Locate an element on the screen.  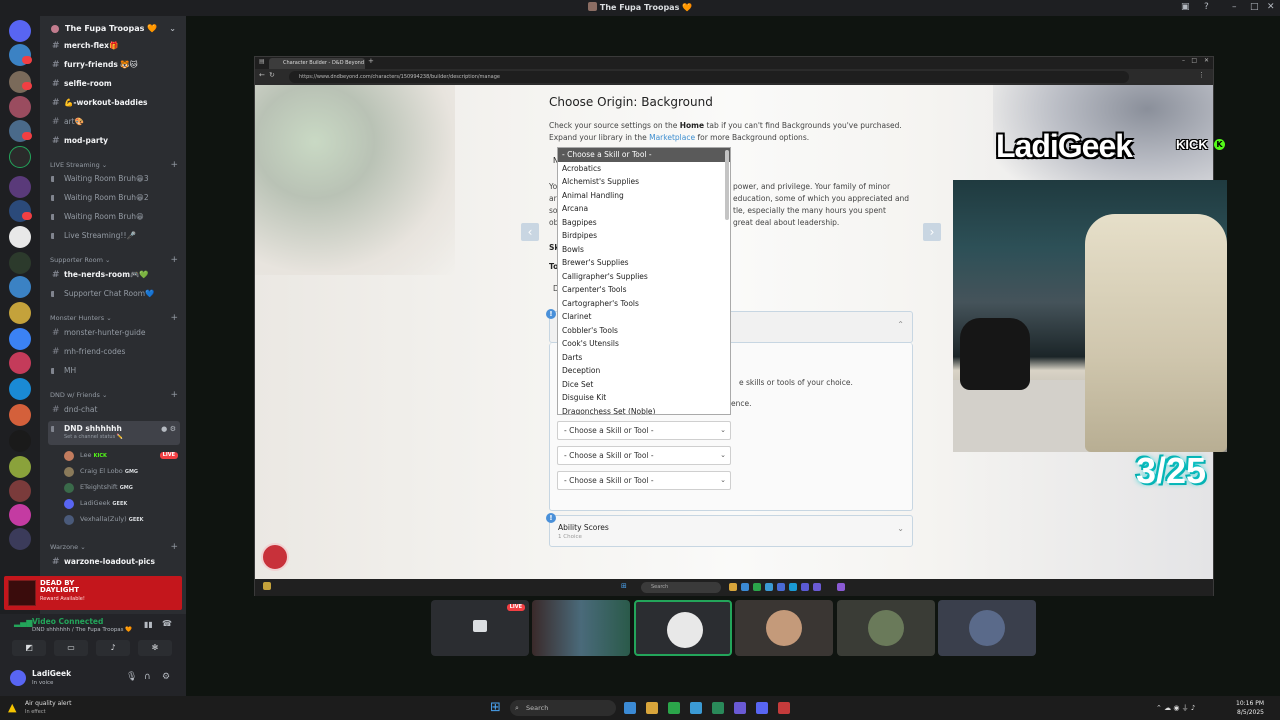
dropdown-option: Dragonchess Set (Noble) is located at coordinates (644, 410).